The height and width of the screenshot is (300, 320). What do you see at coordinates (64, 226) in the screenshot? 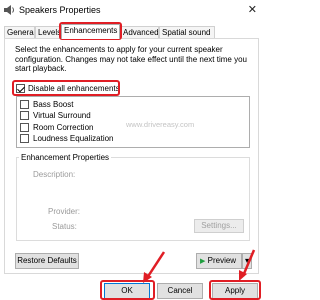
I see `status-label: Status:` at bounding box center [64, 226].